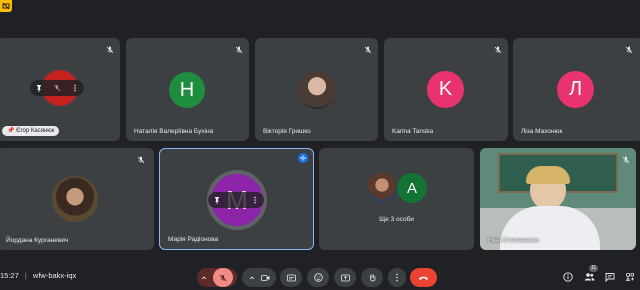  Describe the element at coordinates (193, 239) in the screenshot. I see `participant-name: Марія Радіонова` at that location.